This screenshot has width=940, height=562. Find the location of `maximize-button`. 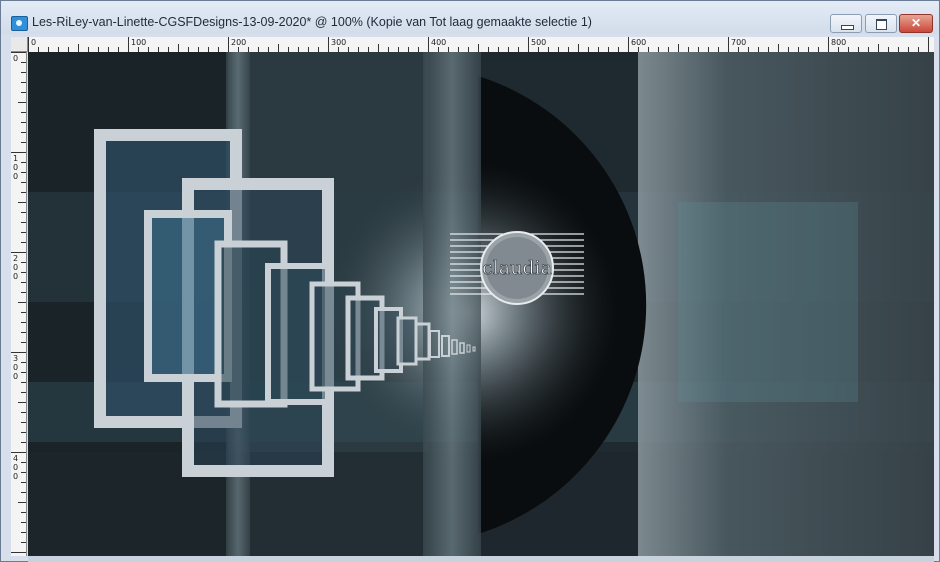

maximize-button is located at coordinates (881, 23).